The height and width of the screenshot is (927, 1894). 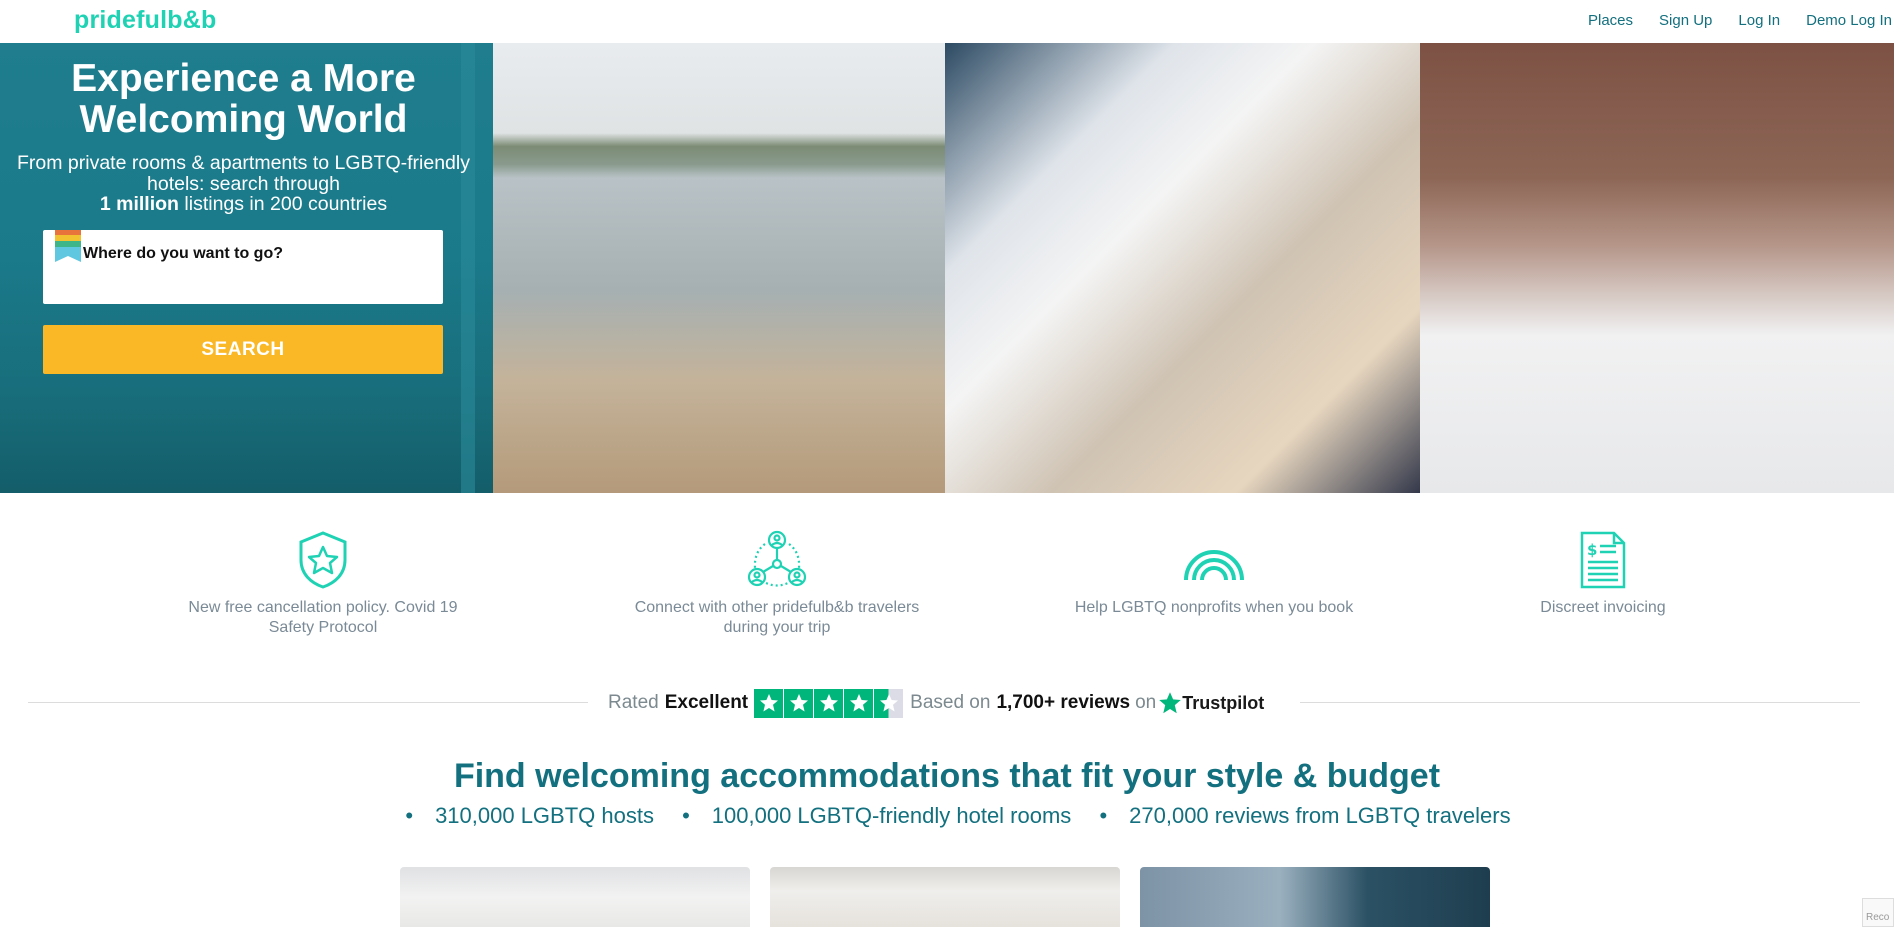 What do you see at coordinates (1214, 565) in the screenshot?
I see `rainbow-icon` at bounding box center [1214, 565].